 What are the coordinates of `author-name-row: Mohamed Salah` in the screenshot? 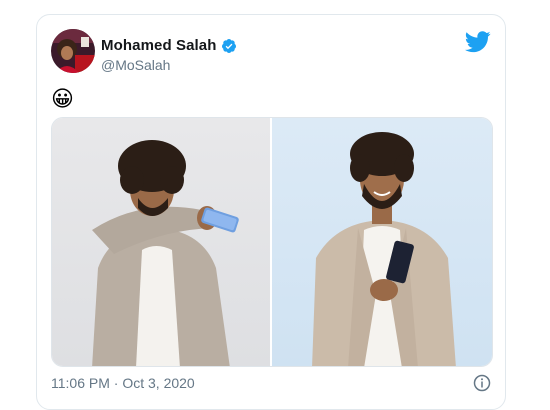 It's located at (169, 45).